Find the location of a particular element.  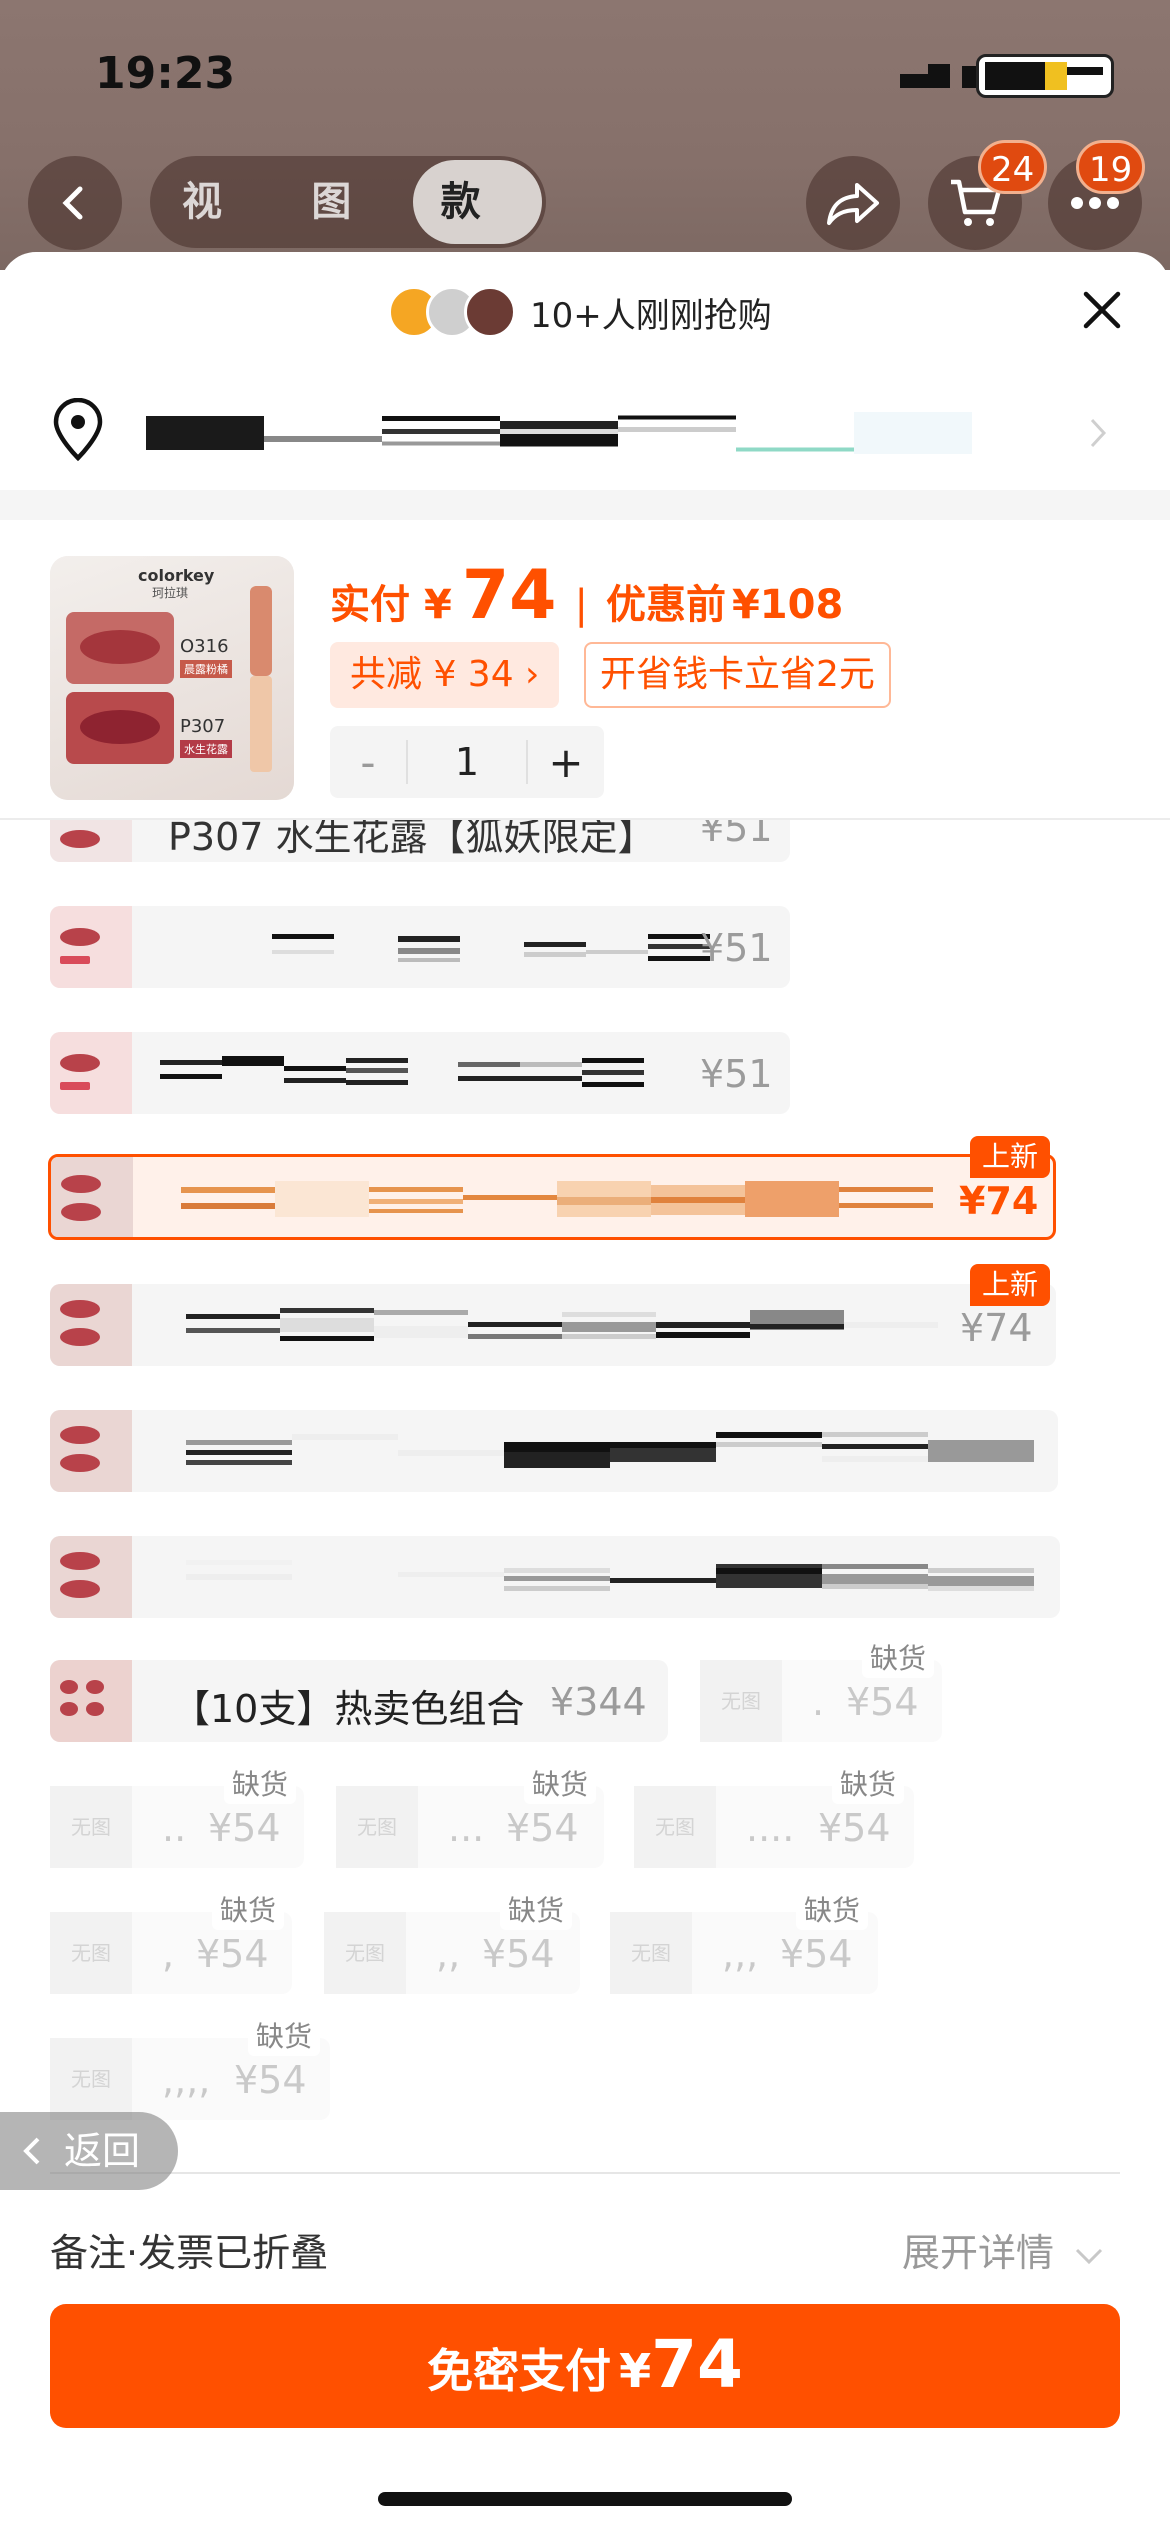

shade-code: O316 is located at coordinates (204, 646).